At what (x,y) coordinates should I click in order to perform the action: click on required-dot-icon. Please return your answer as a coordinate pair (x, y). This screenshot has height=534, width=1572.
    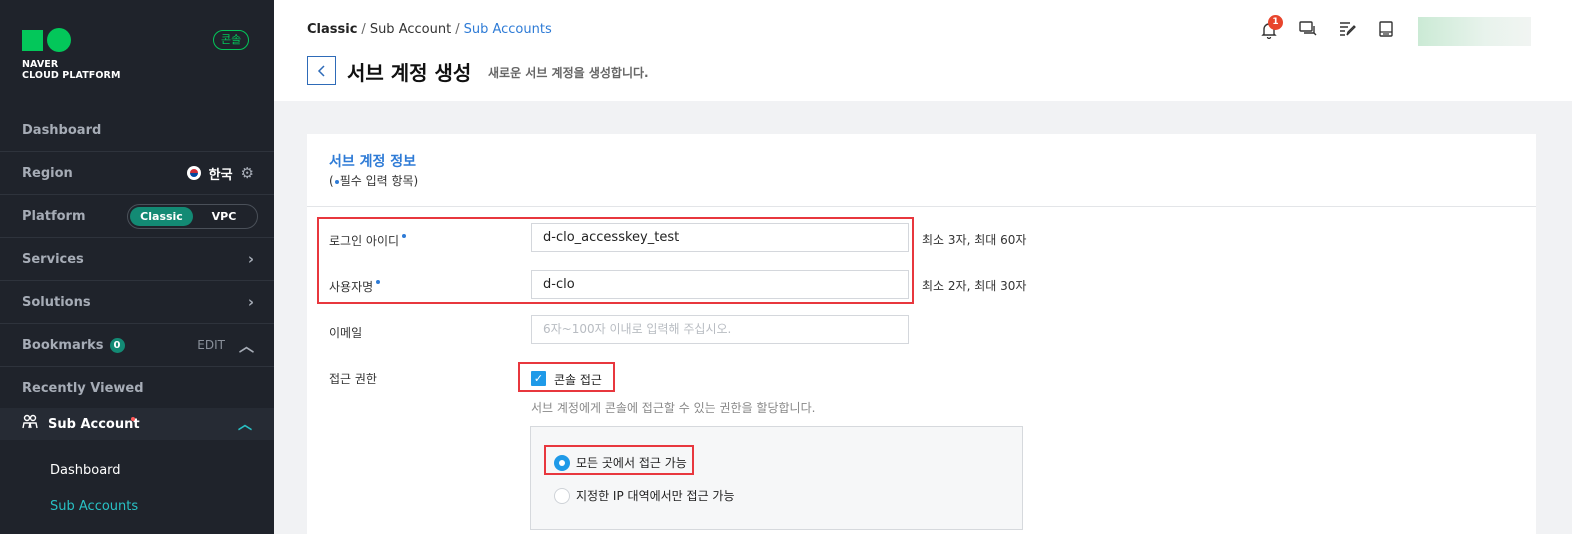
    Looking at the image, I should click on (336, 181).